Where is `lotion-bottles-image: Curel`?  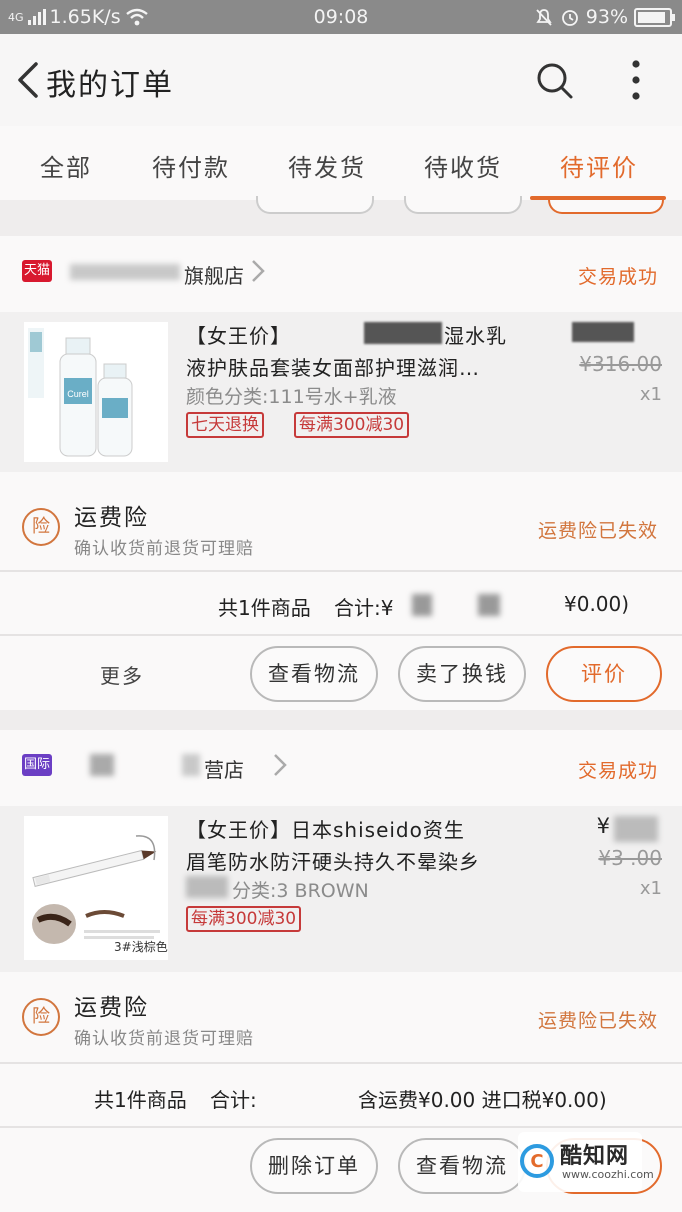 lotion-bottles-image: Curel is located at coordinates (96, 392).